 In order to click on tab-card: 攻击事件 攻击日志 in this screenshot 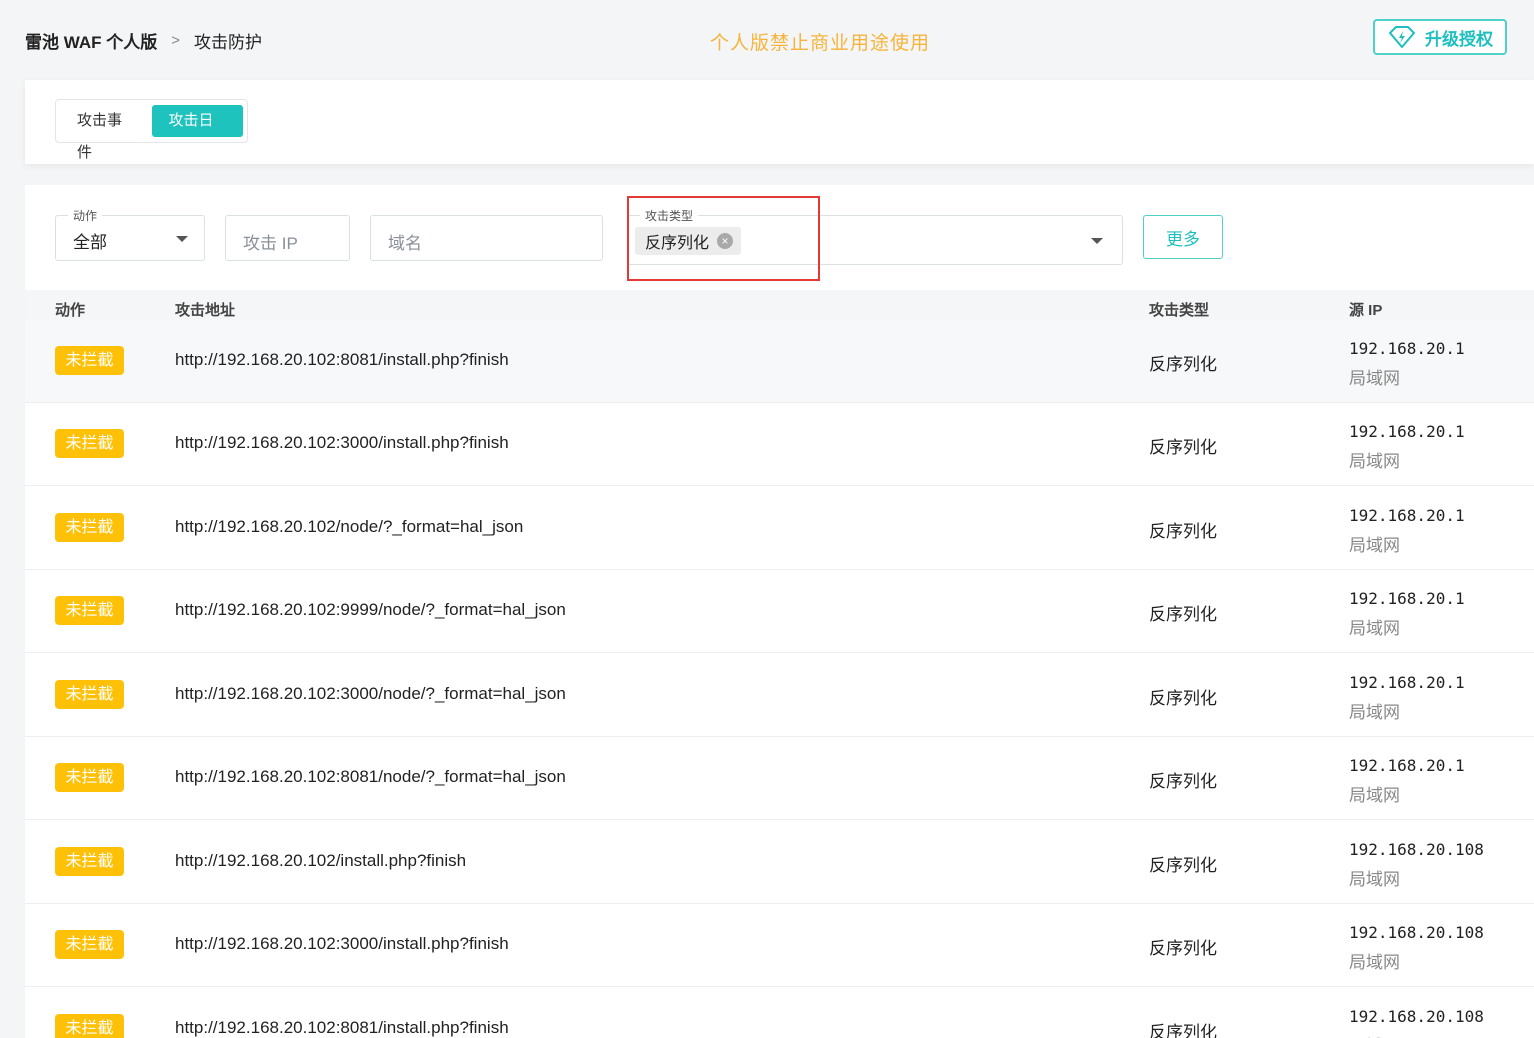, I will do `click(779, 122)`.